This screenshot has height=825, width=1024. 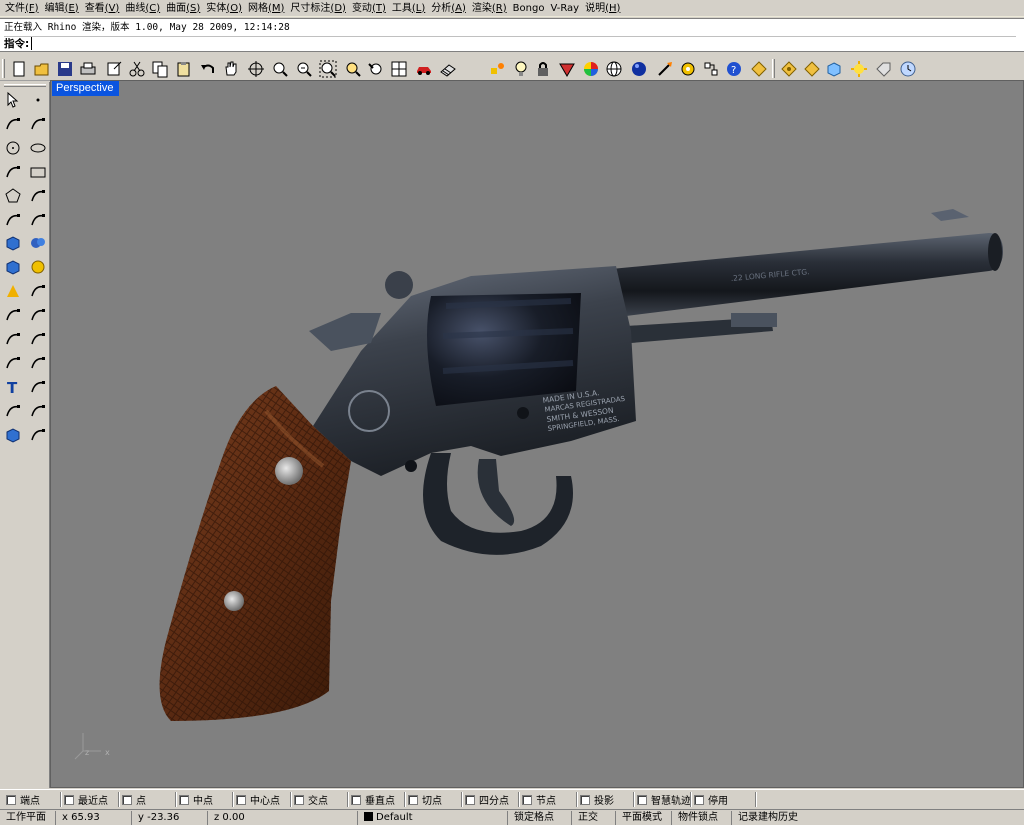 I want to click on command-input, so click(x=481, y=43).